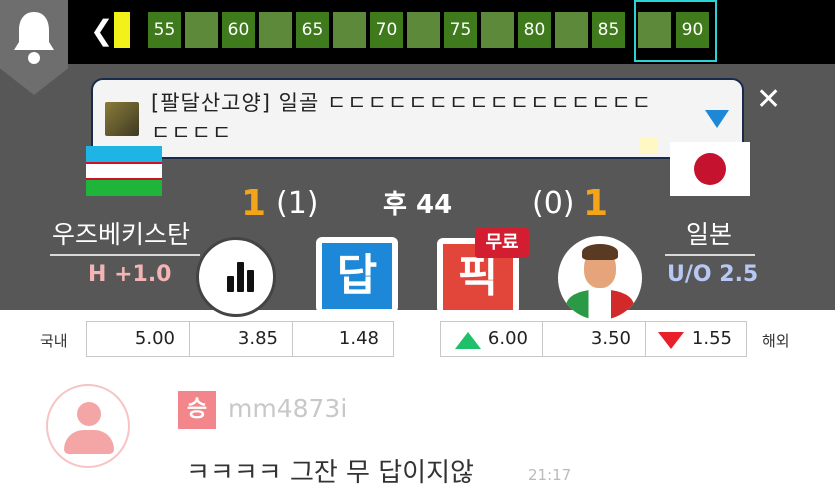  I want to click on tick-80: 80, so click(534, 30).